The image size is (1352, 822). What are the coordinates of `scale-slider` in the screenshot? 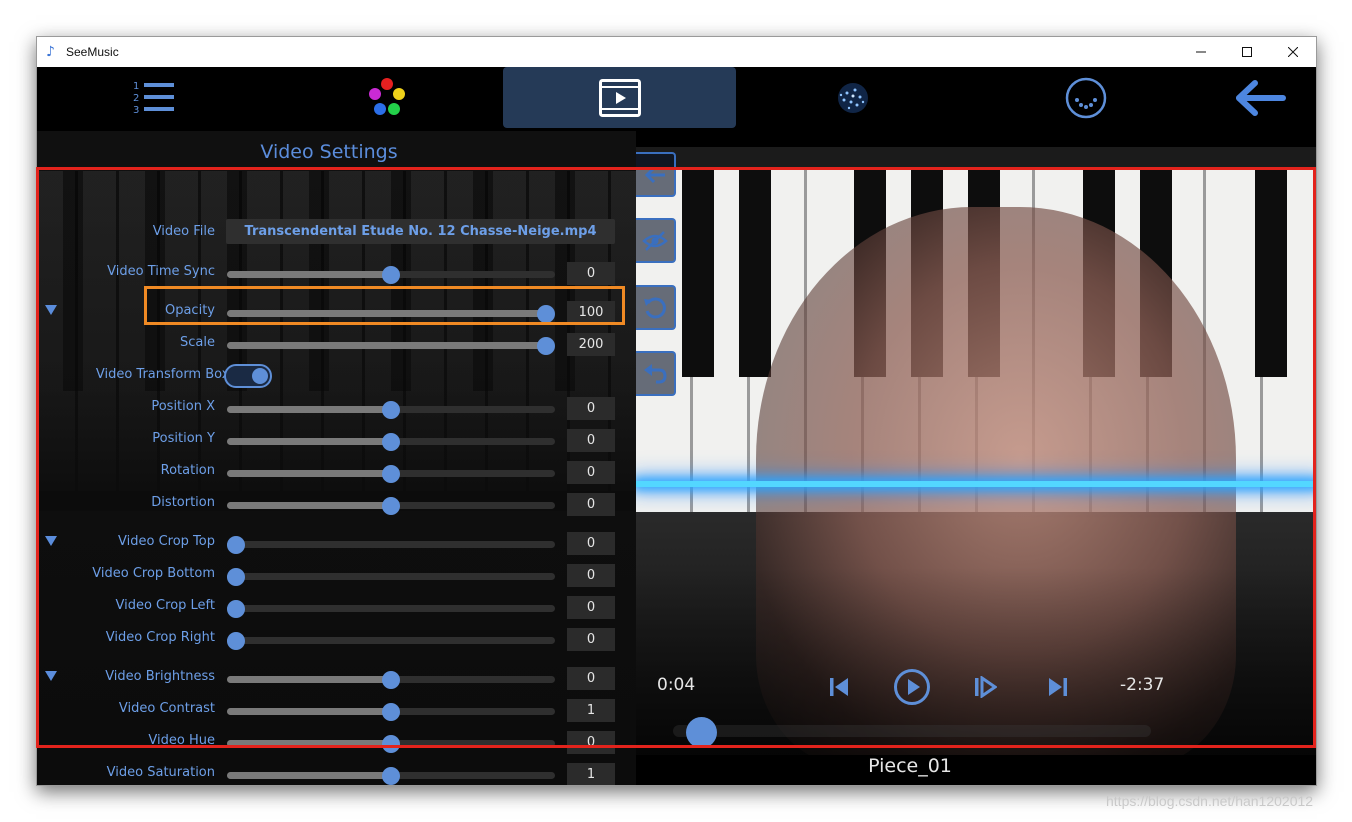 It's located at (391, 346).